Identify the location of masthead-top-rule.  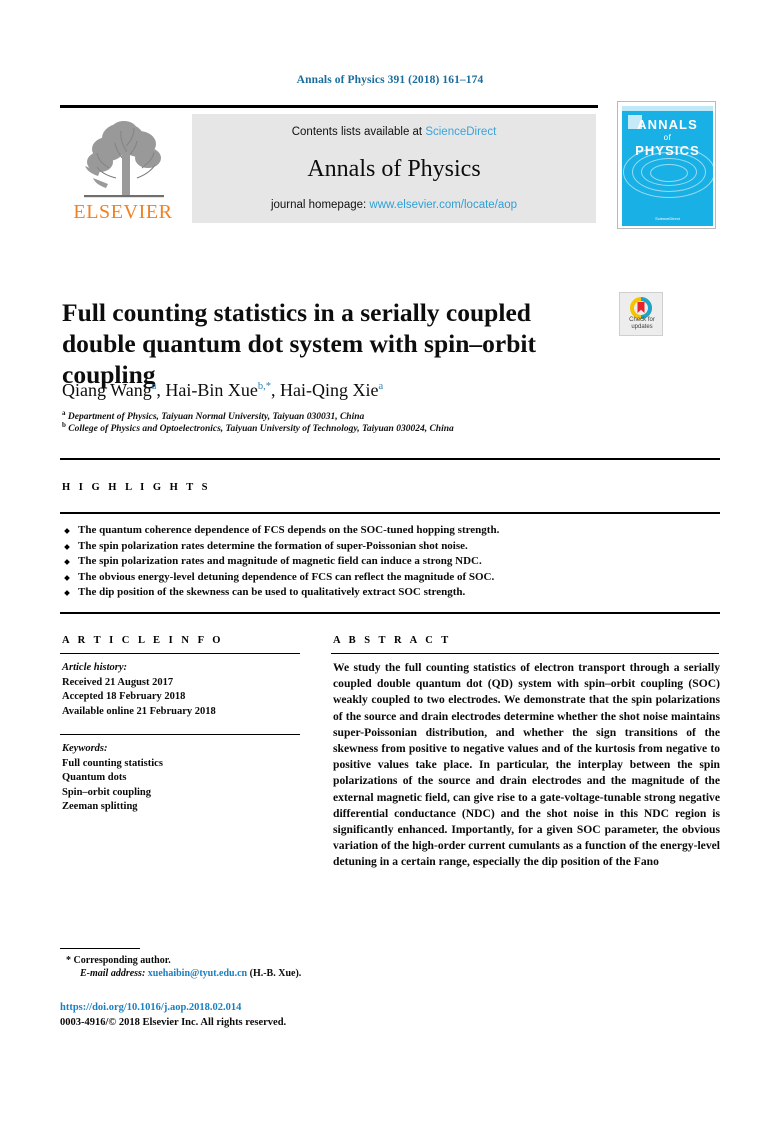
(329, 106).